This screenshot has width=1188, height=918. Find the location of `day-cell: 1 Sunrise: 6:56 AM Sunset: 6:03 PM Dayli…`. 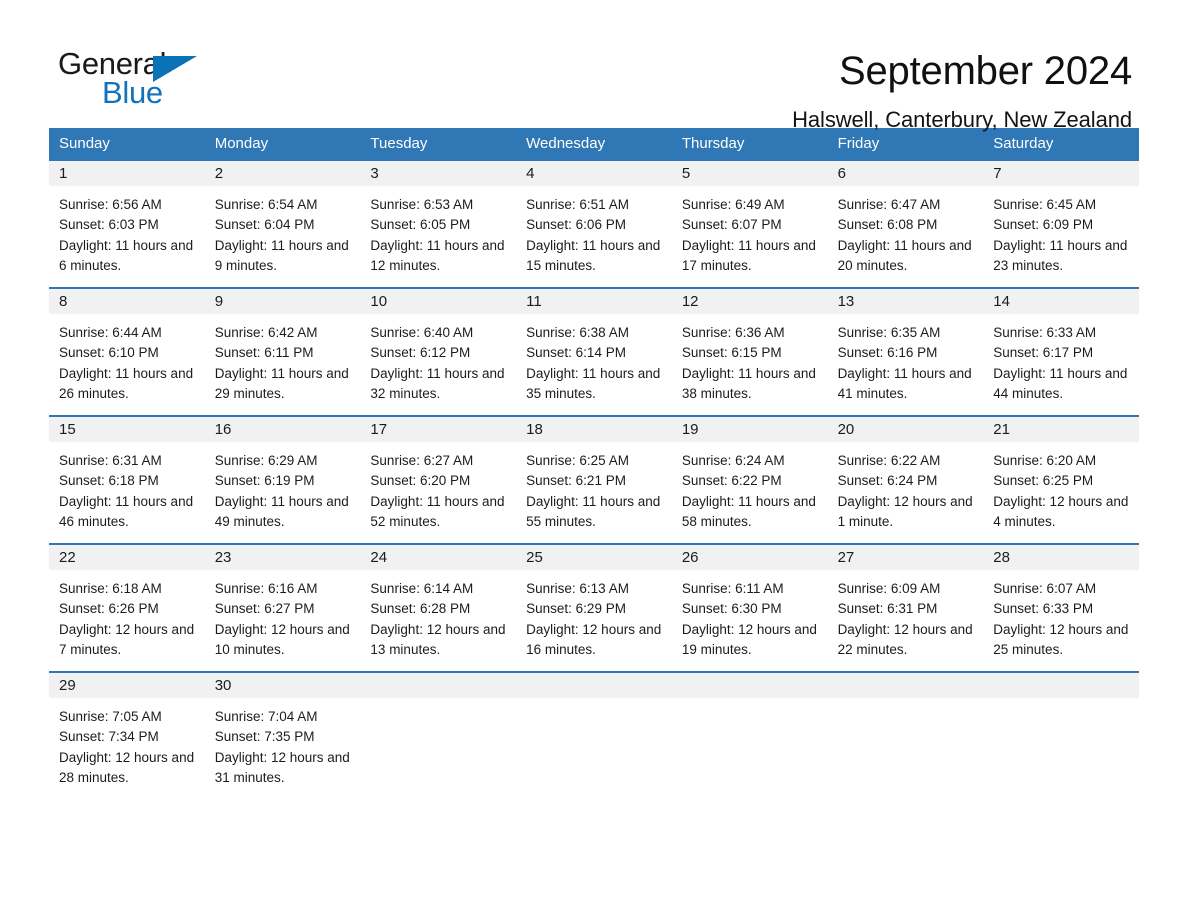

day-cell: 1 Sunrise: 6:56 AM Sunset: 6:03 PM Dayli… is located at coordinates (127, 224).